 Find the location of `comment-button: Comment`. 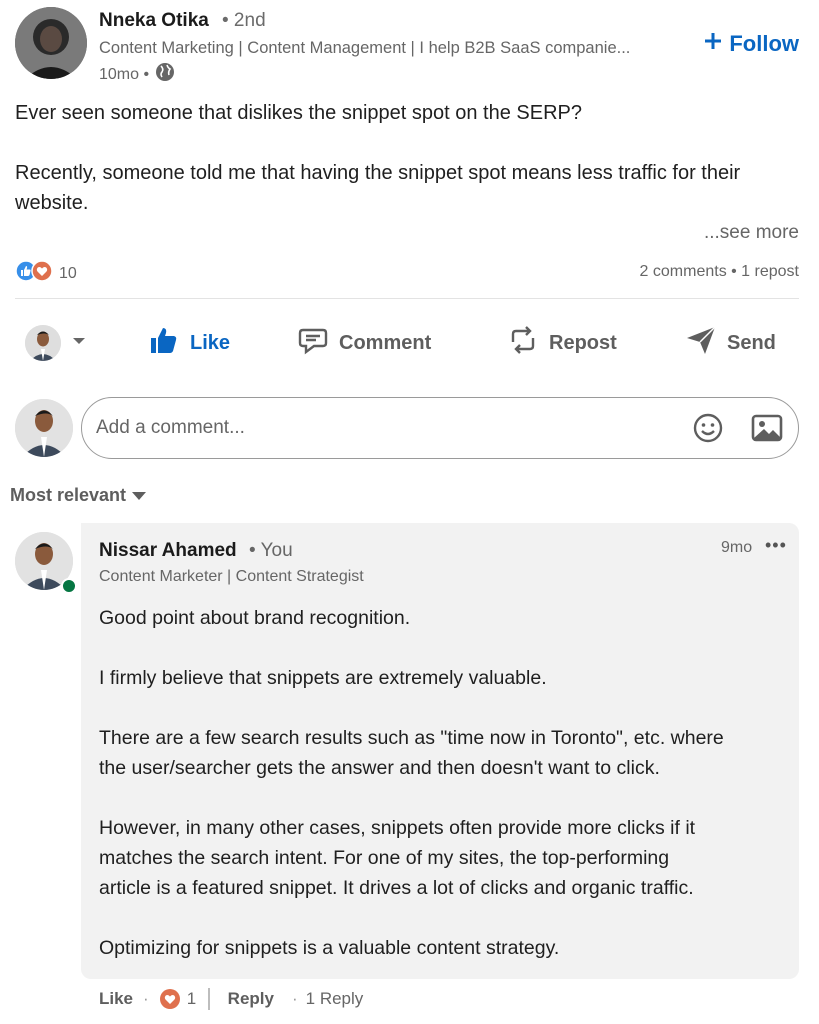

comment-button: Comment is located at coordinates (364, 343).